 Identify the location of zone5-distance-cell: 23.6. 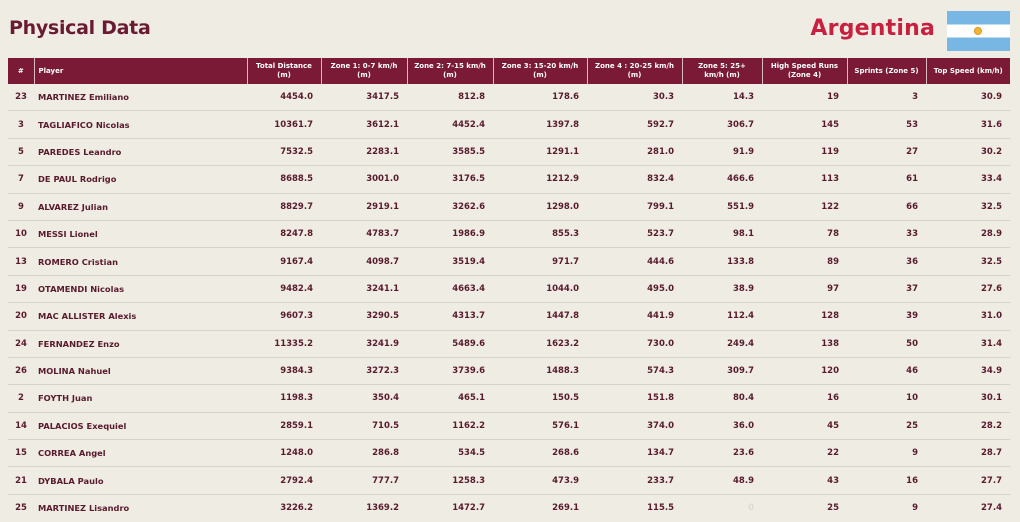
(722, 453).